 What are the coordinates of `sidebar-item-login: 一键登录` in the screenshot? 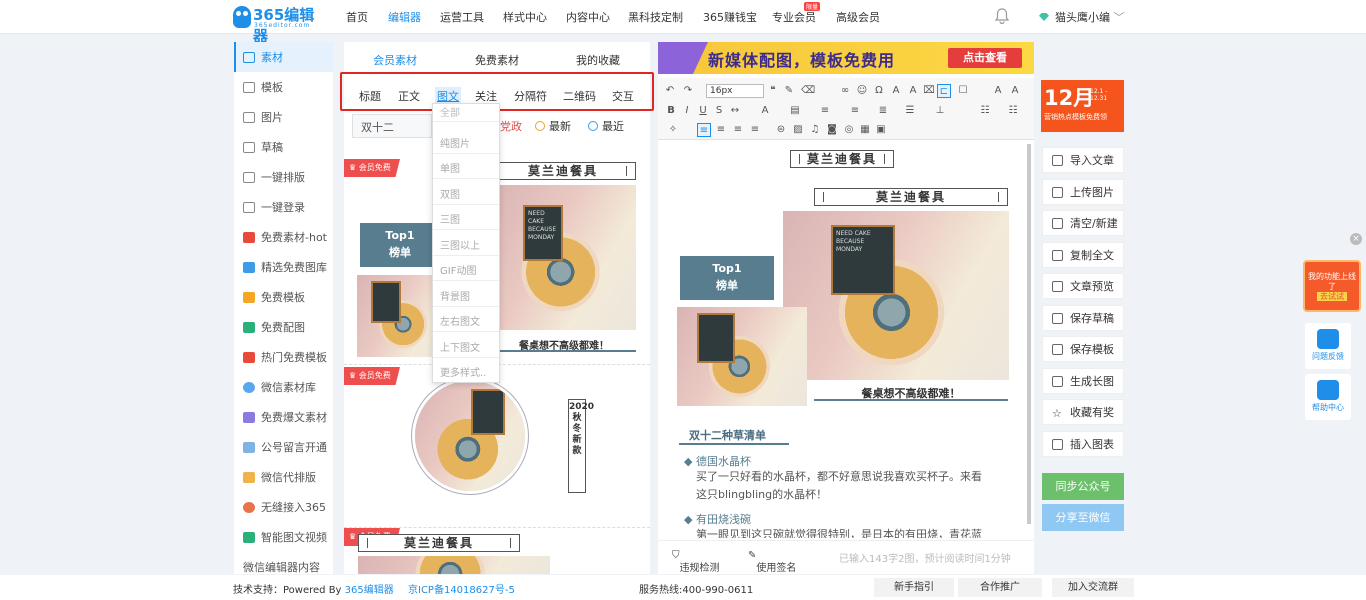 It's located at (283, 207).